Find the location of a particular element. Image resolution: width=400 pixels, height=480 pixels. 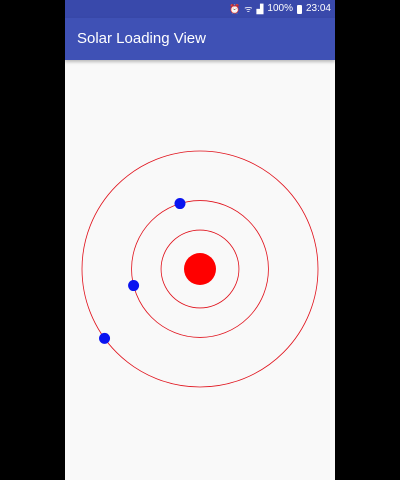

status-time: 23:04 is located at coordinates (318, 8).